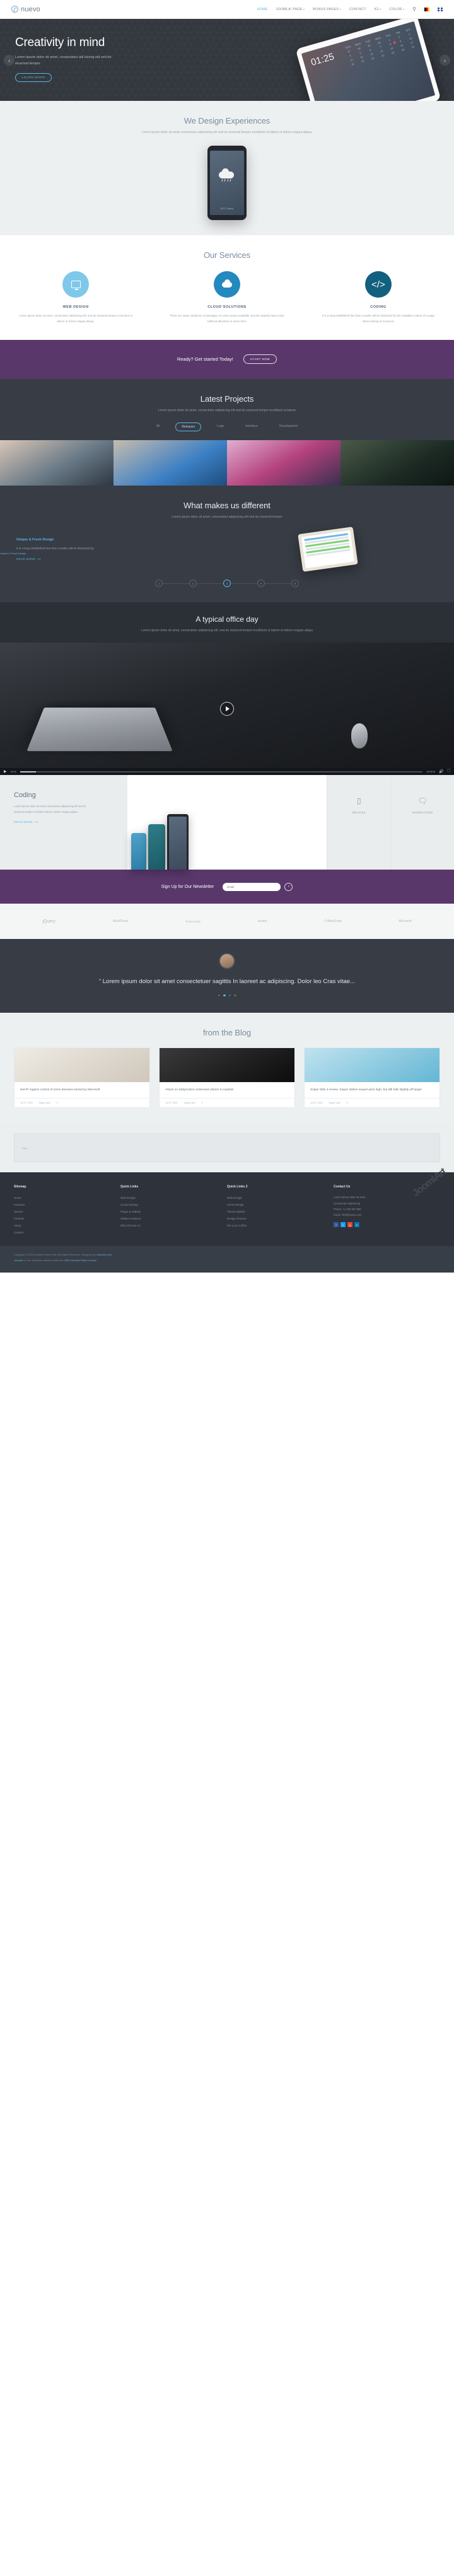 This screenshot has height=2576, width=454. Describe the element at coordinates (426, 9) in the screenshot. I see `de-flag-icon` at that location.